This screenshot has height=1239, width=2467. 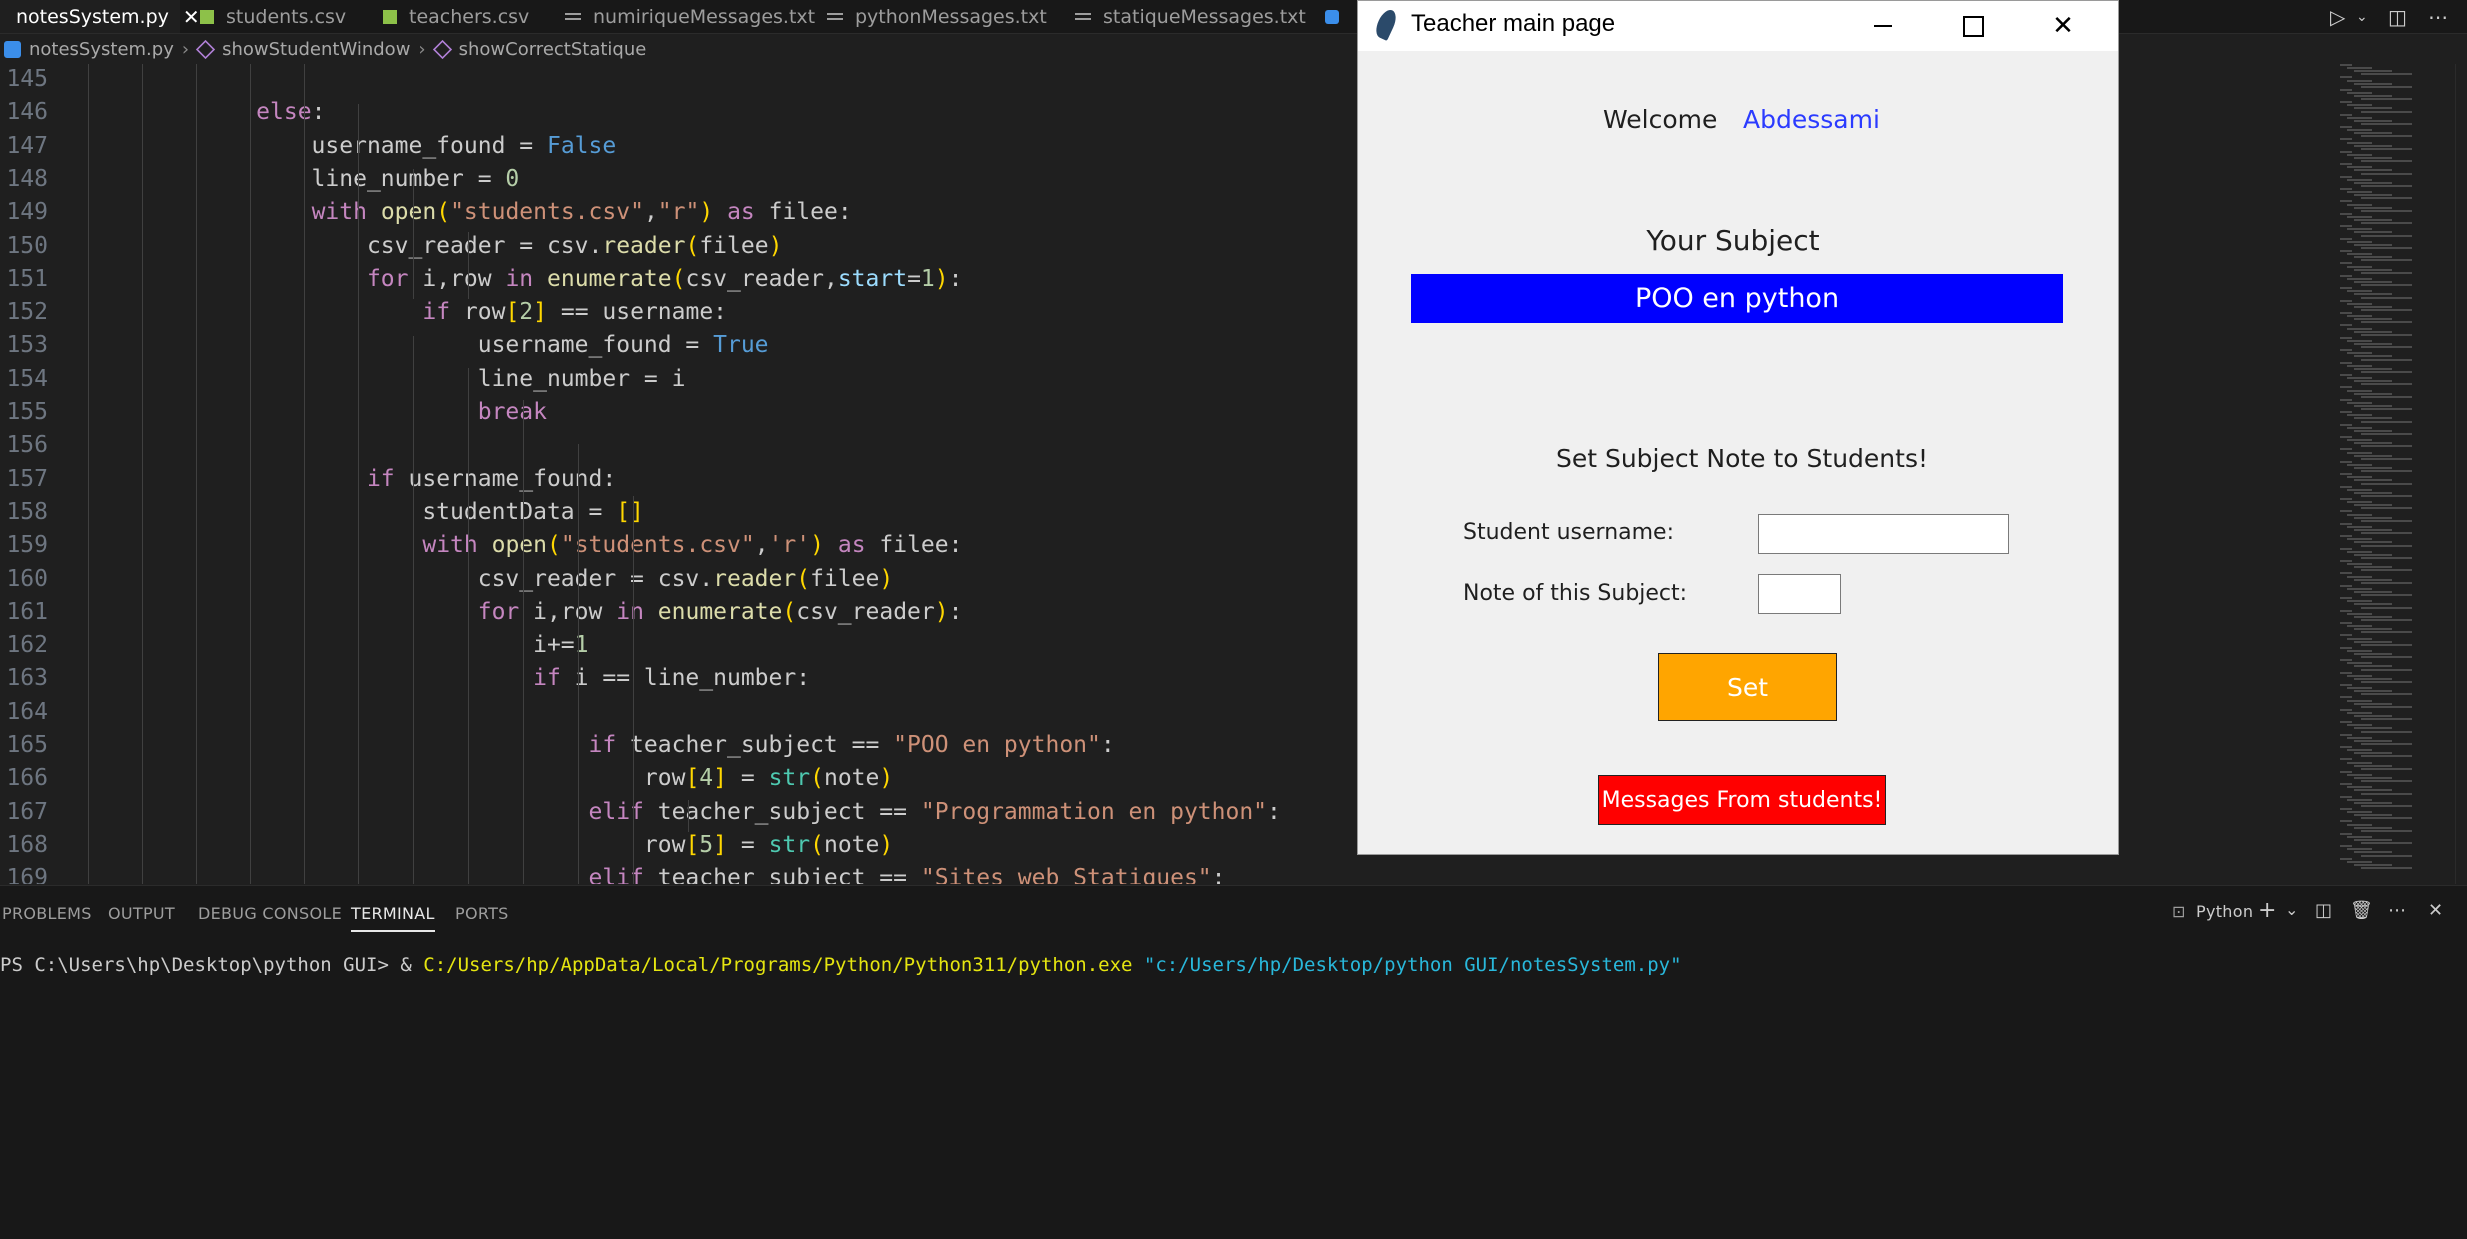 What do you see at coordinates (1738, 26) in the screenshot?
I see `window-titlebar: Teacher main page ✕` at bounding box center [1738, 26].